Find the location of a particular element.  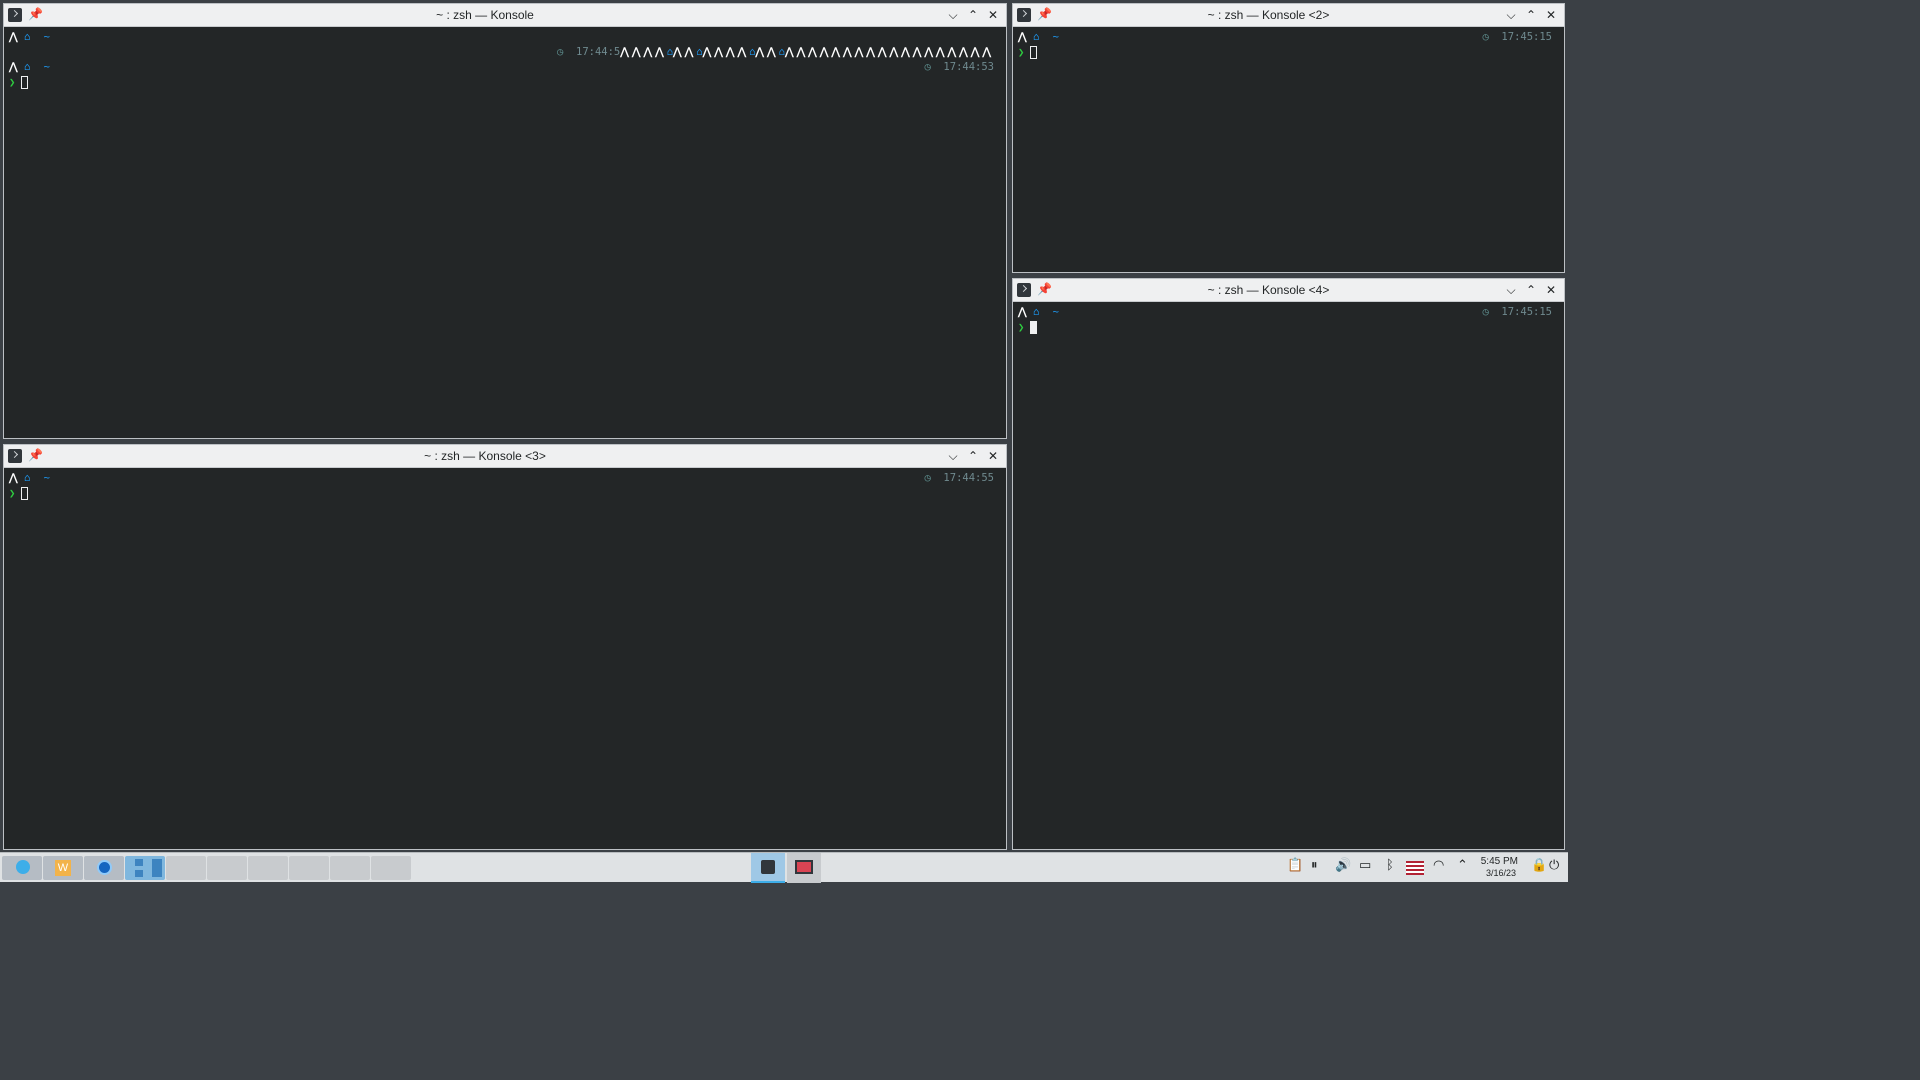

taskbar: W 📋 ⏸ 🔊 ▭ ᛒ ◠ ⌃ 5:45 PM 3/16/23 🔒 ⏻ is located at coordinates (784, 867).